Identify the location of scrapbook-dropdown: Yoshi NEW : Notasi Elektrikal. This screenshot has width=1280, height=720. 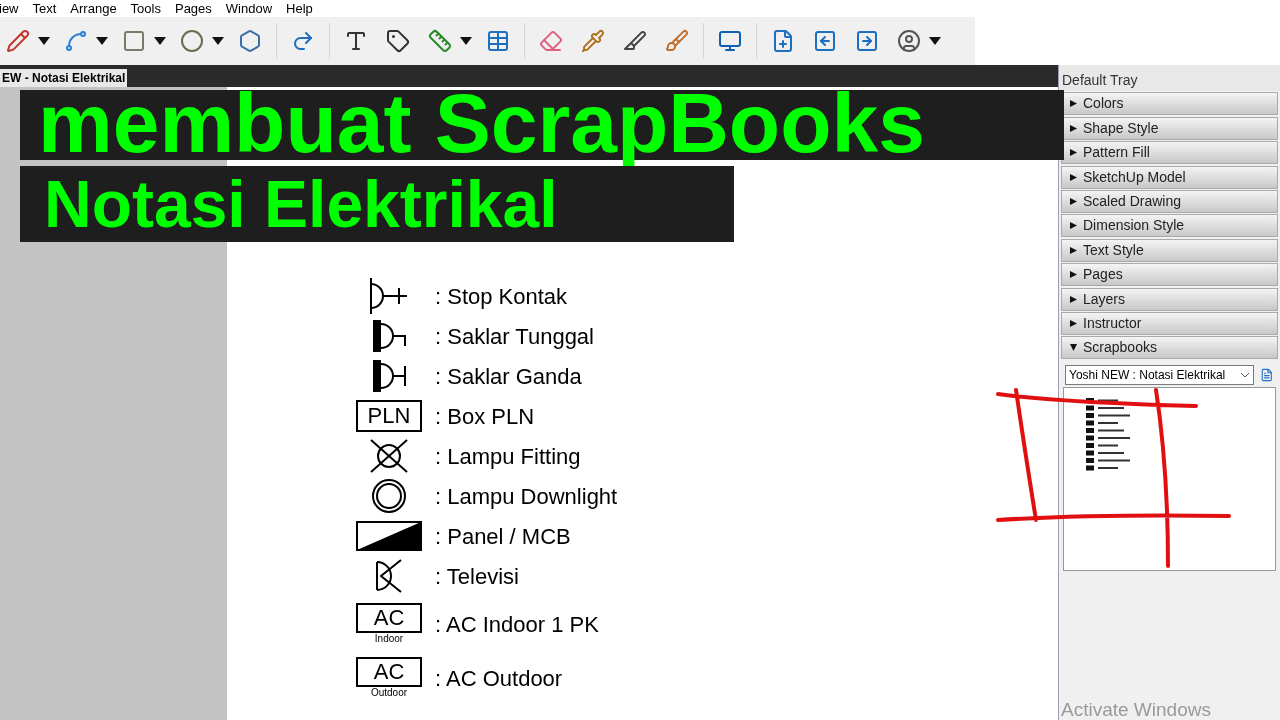
(1160, 375).